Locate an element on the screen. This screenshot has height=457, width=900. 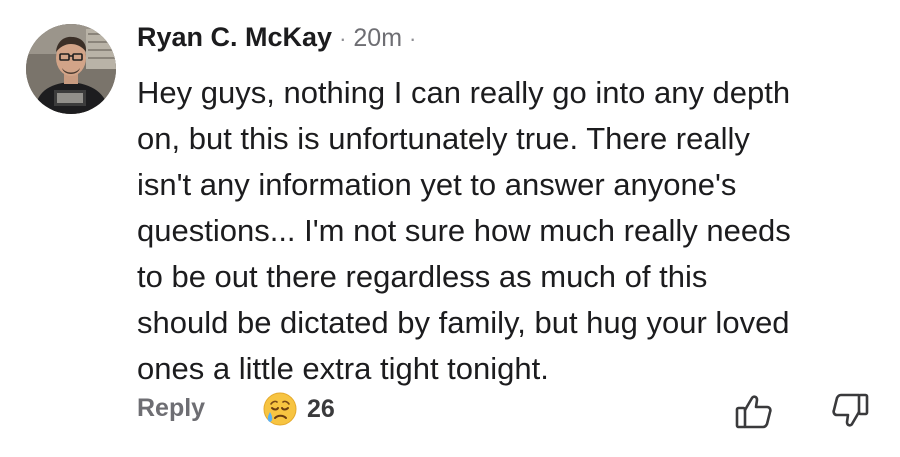
comment-actions: Reply 26 is located at coordinates (507, 410).